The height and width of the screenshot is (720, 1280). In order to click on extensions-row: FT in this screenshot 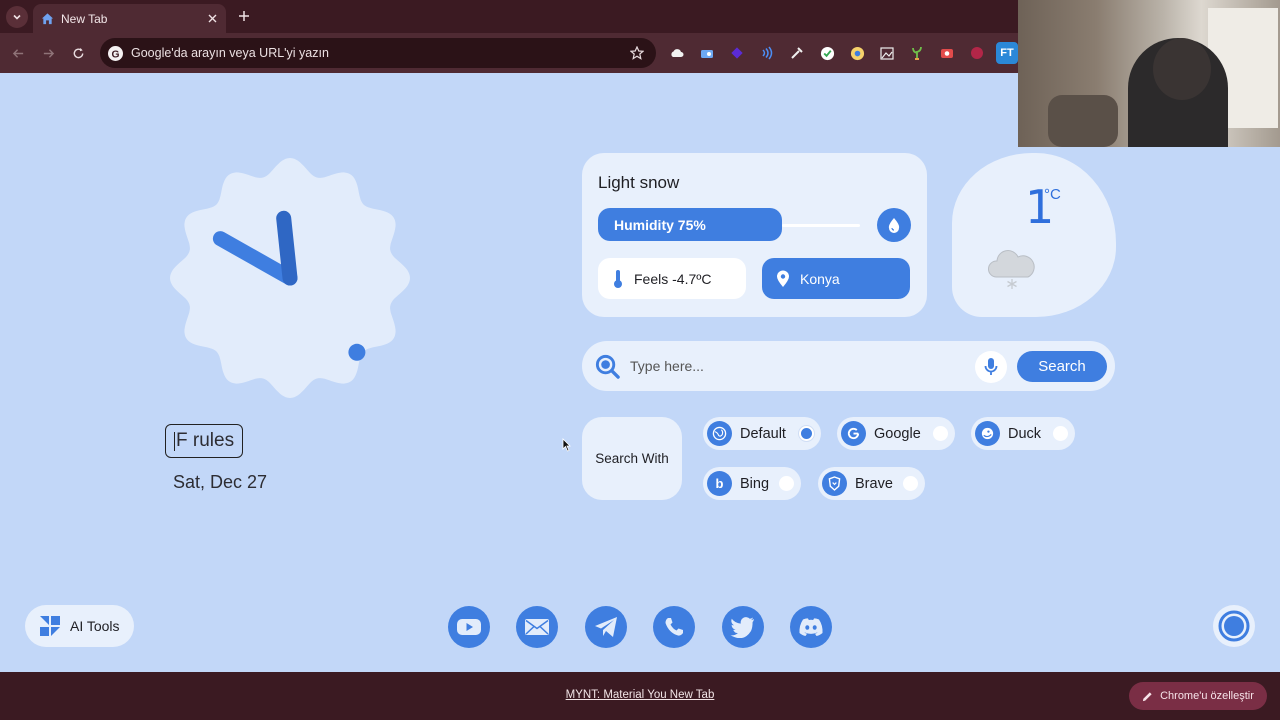, I will do `click(842, 53)`.